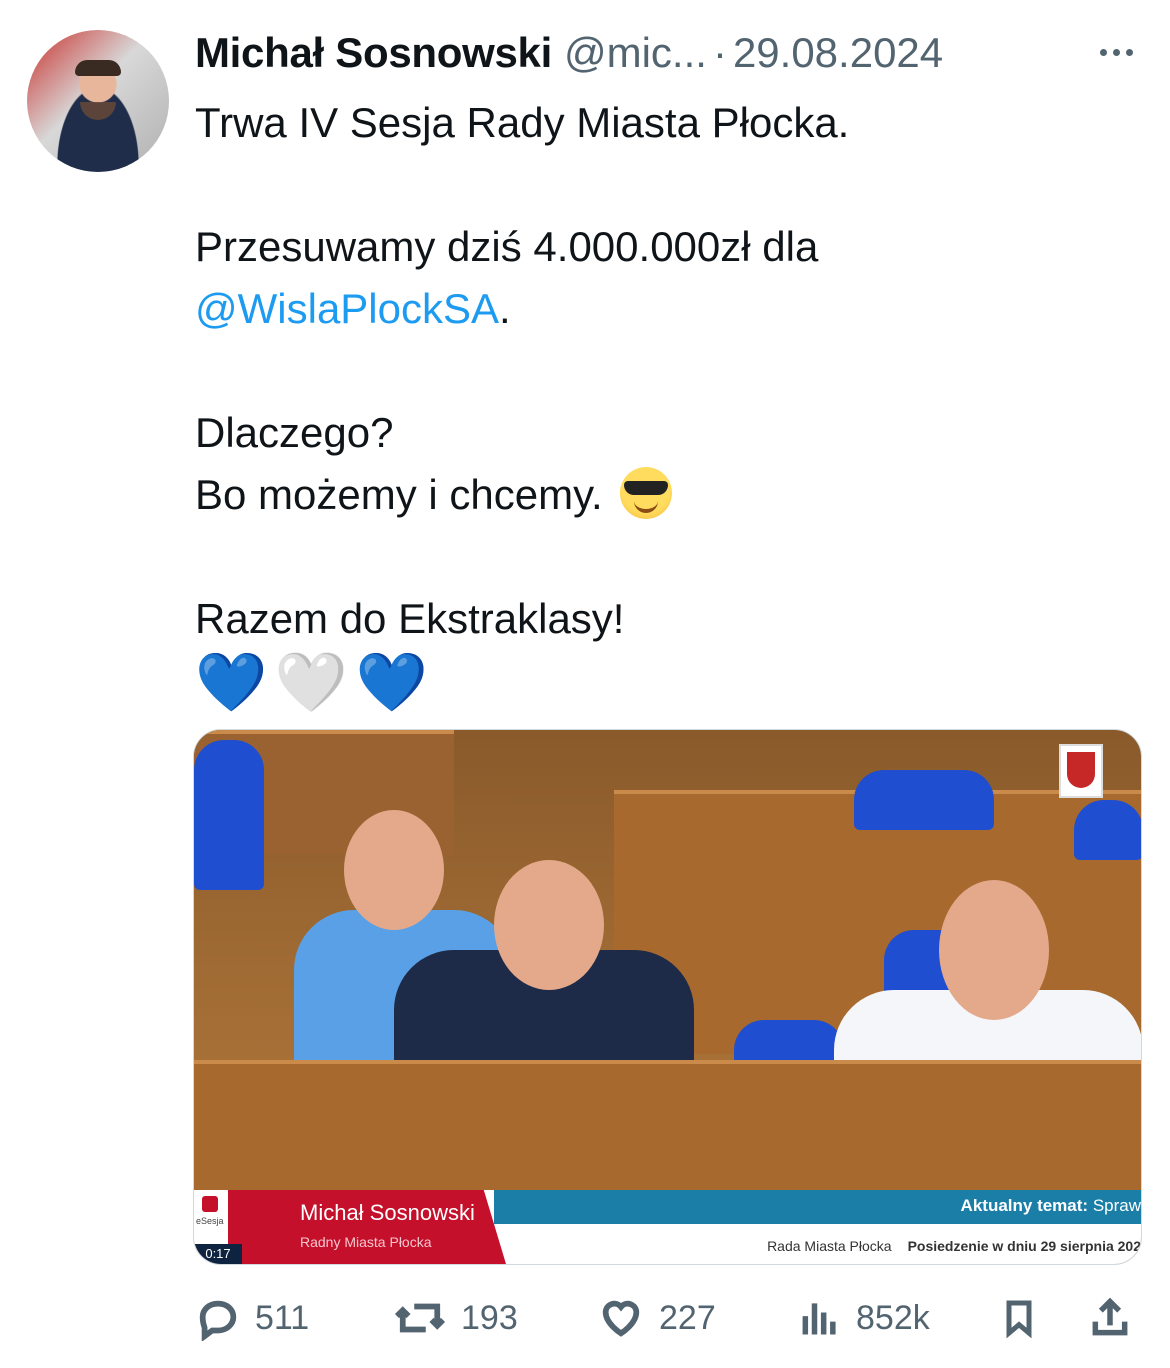 Image resolution: width=1170 pixels, height=1368 pixels. I want to click on topic-bar: Aktualny temat: Spraw, so click(817, 1207).